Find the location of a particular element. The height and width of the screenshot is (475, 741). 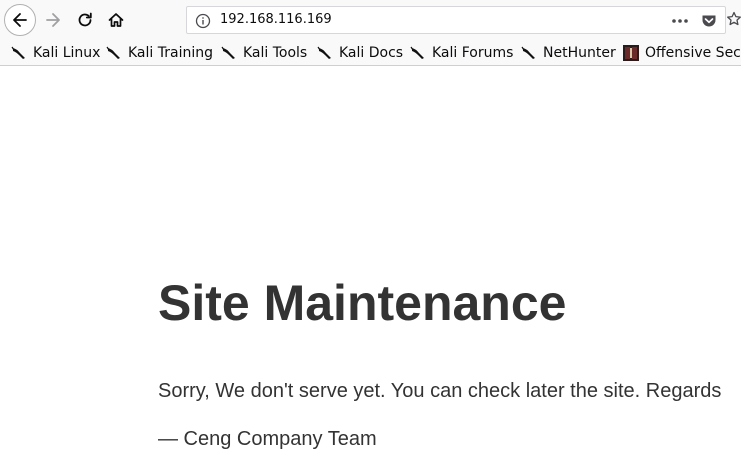

bookmark-offensive-security: Offensive Secu is located at coordinates (682, 53).